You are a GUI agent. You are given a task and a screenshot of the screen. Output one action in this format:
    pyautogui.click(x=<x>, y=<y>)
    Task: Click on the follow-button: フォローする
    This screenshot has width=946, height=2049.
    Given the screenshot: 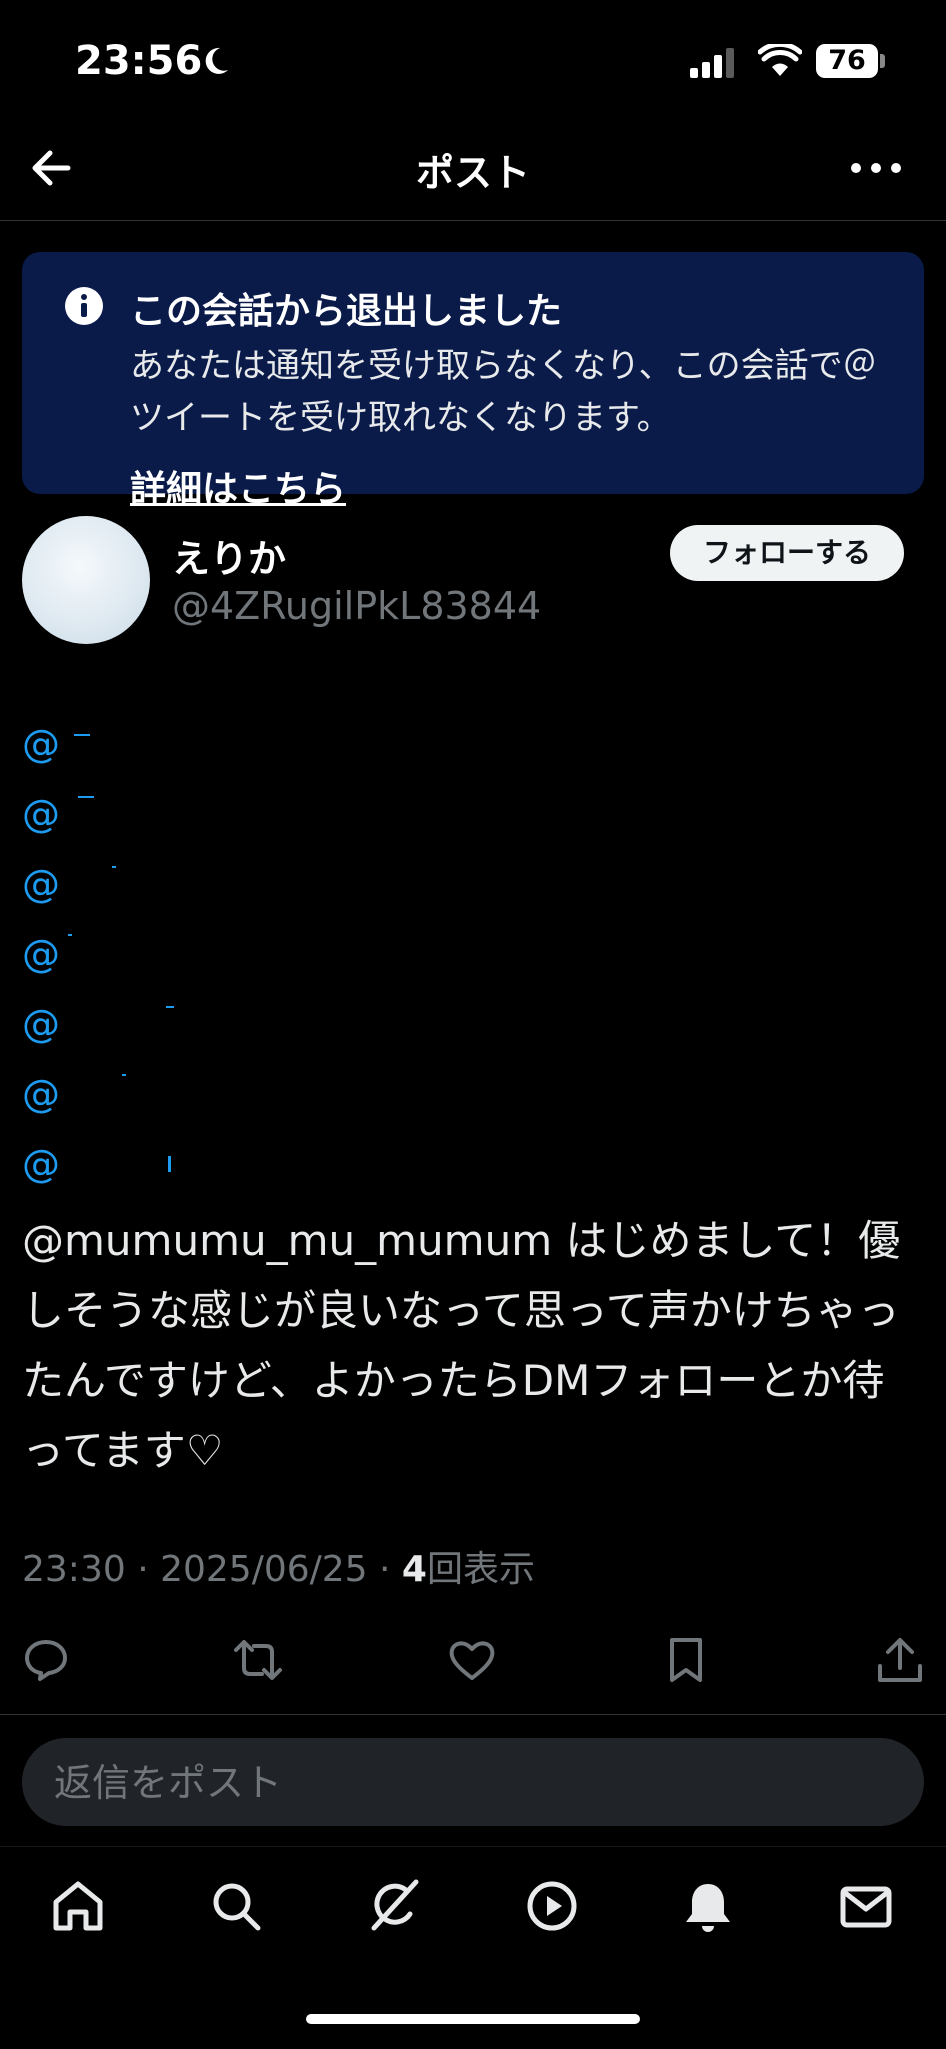 What is the action you would take?
    pyautogui.click(x=787, y=553)
    